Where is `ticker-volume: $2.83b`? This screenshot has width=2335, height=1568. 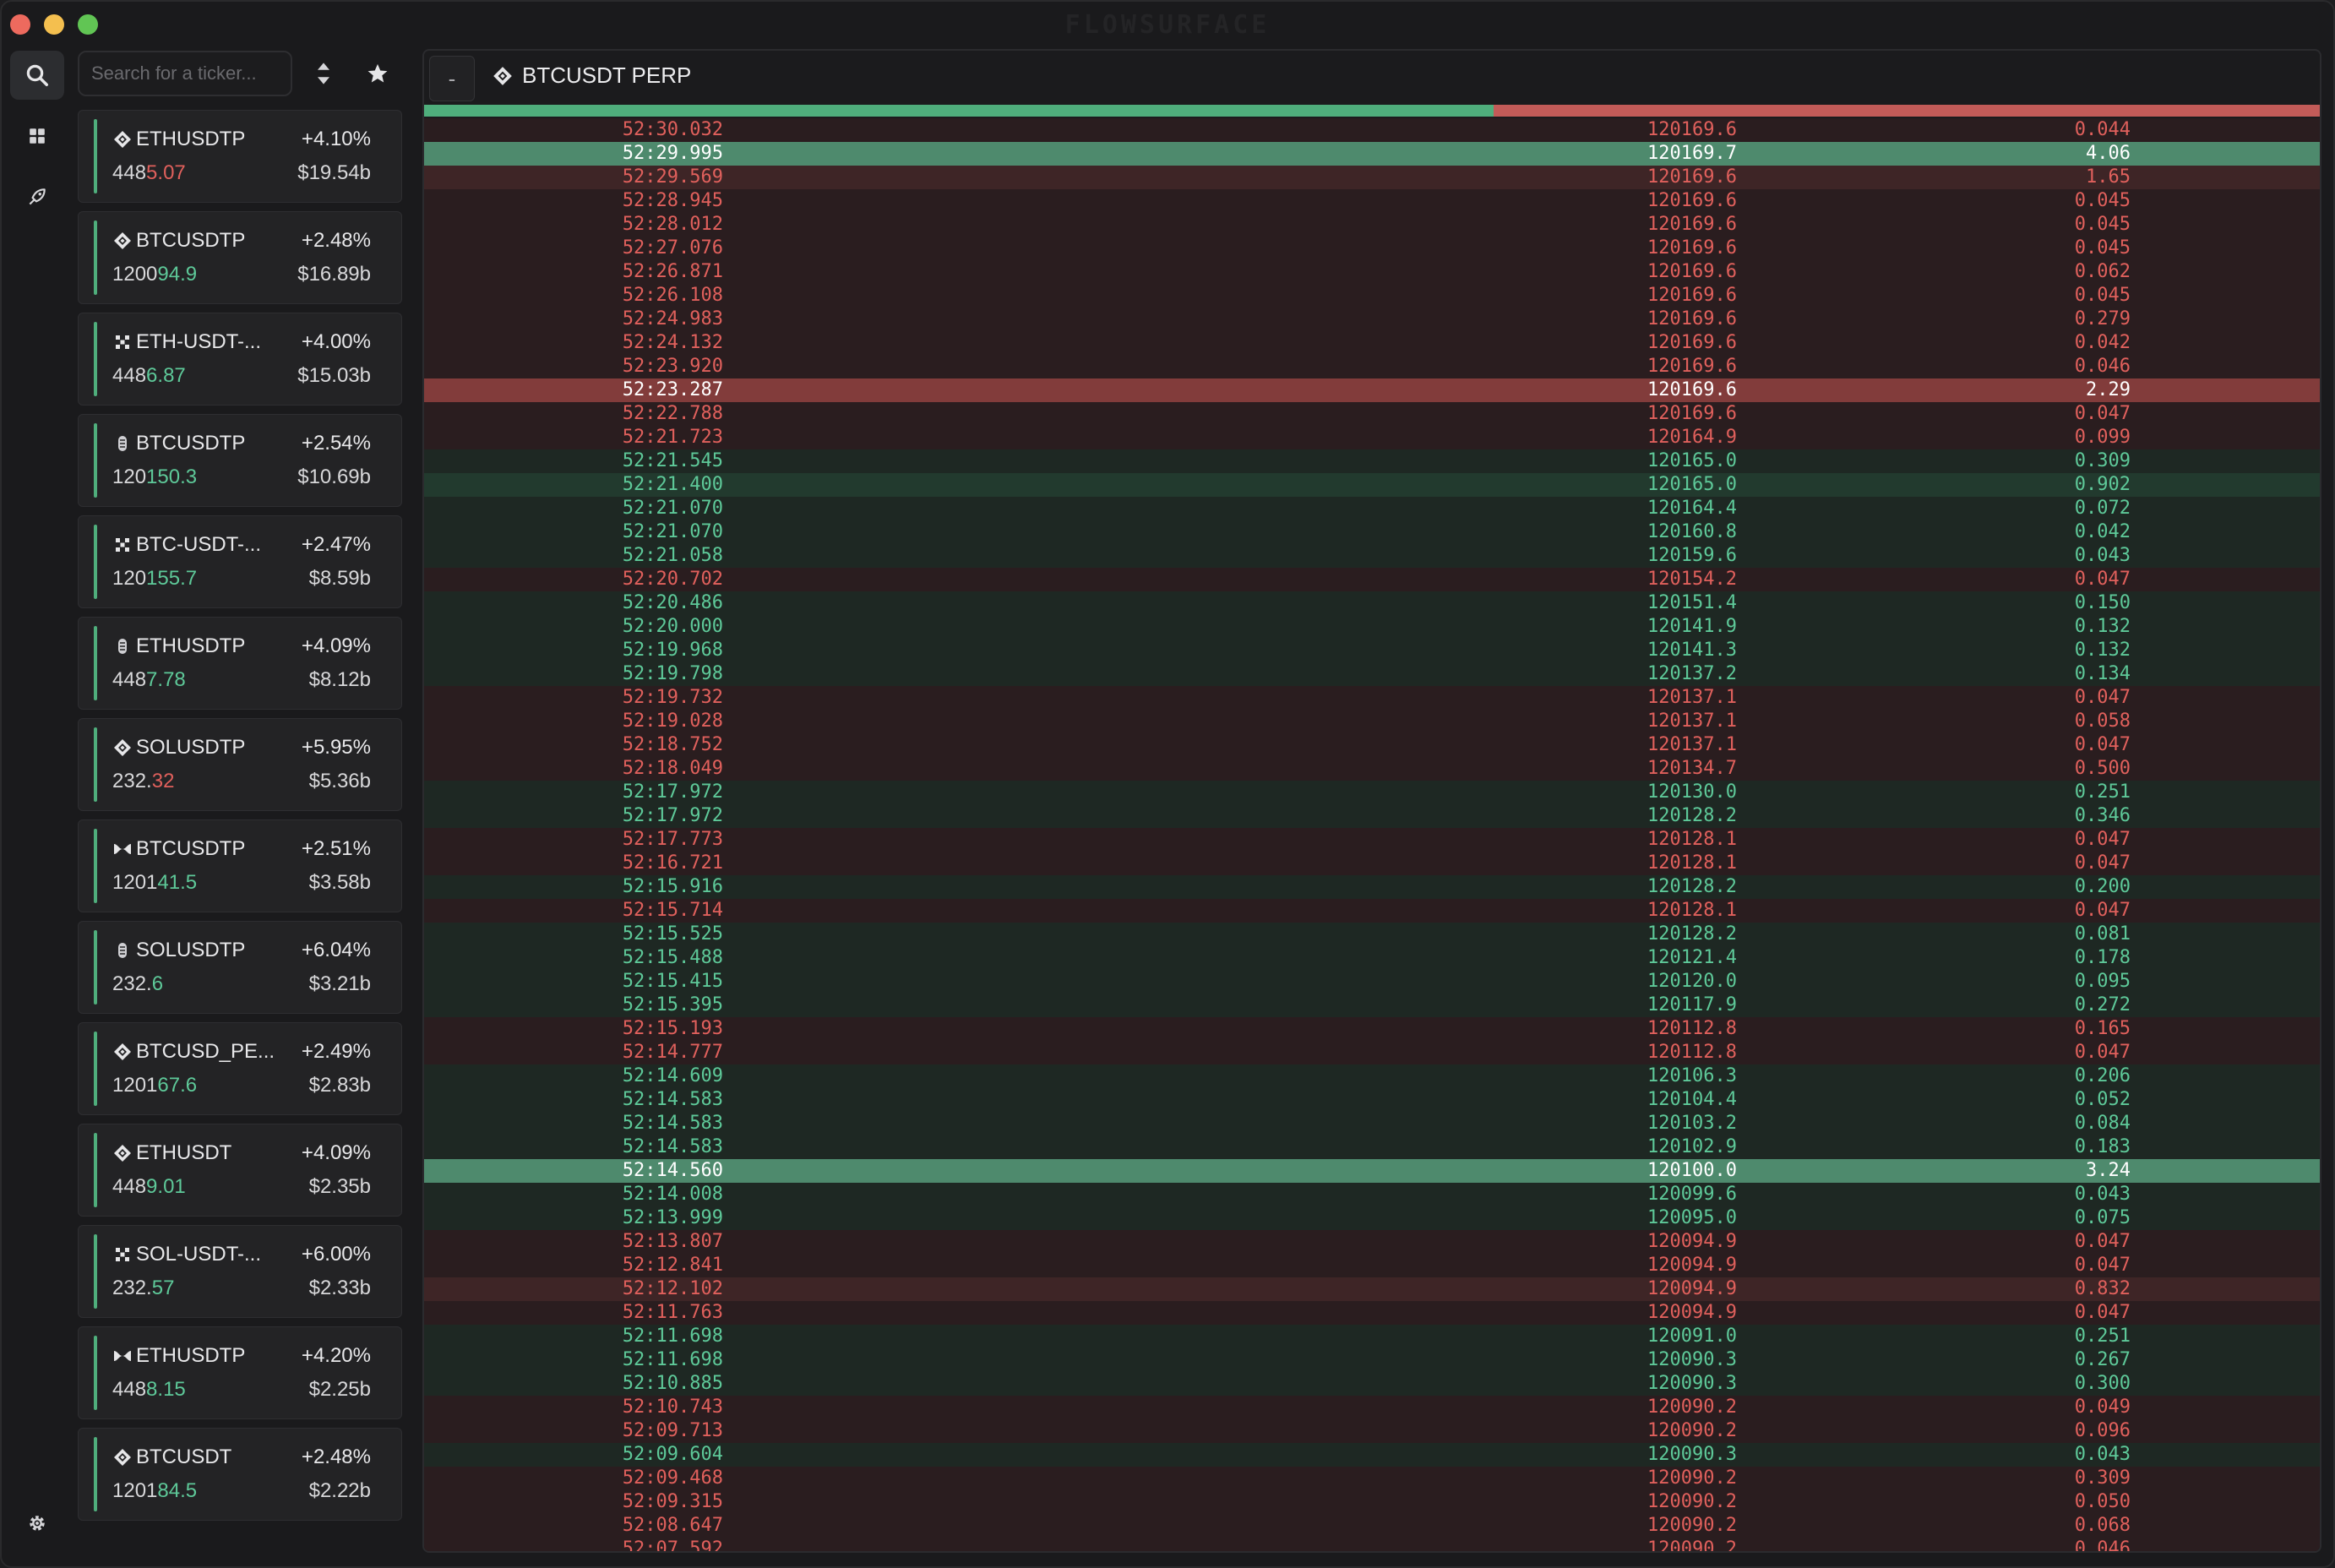 ticker-volume: $2.83b is located at coordinates (339, 1085).